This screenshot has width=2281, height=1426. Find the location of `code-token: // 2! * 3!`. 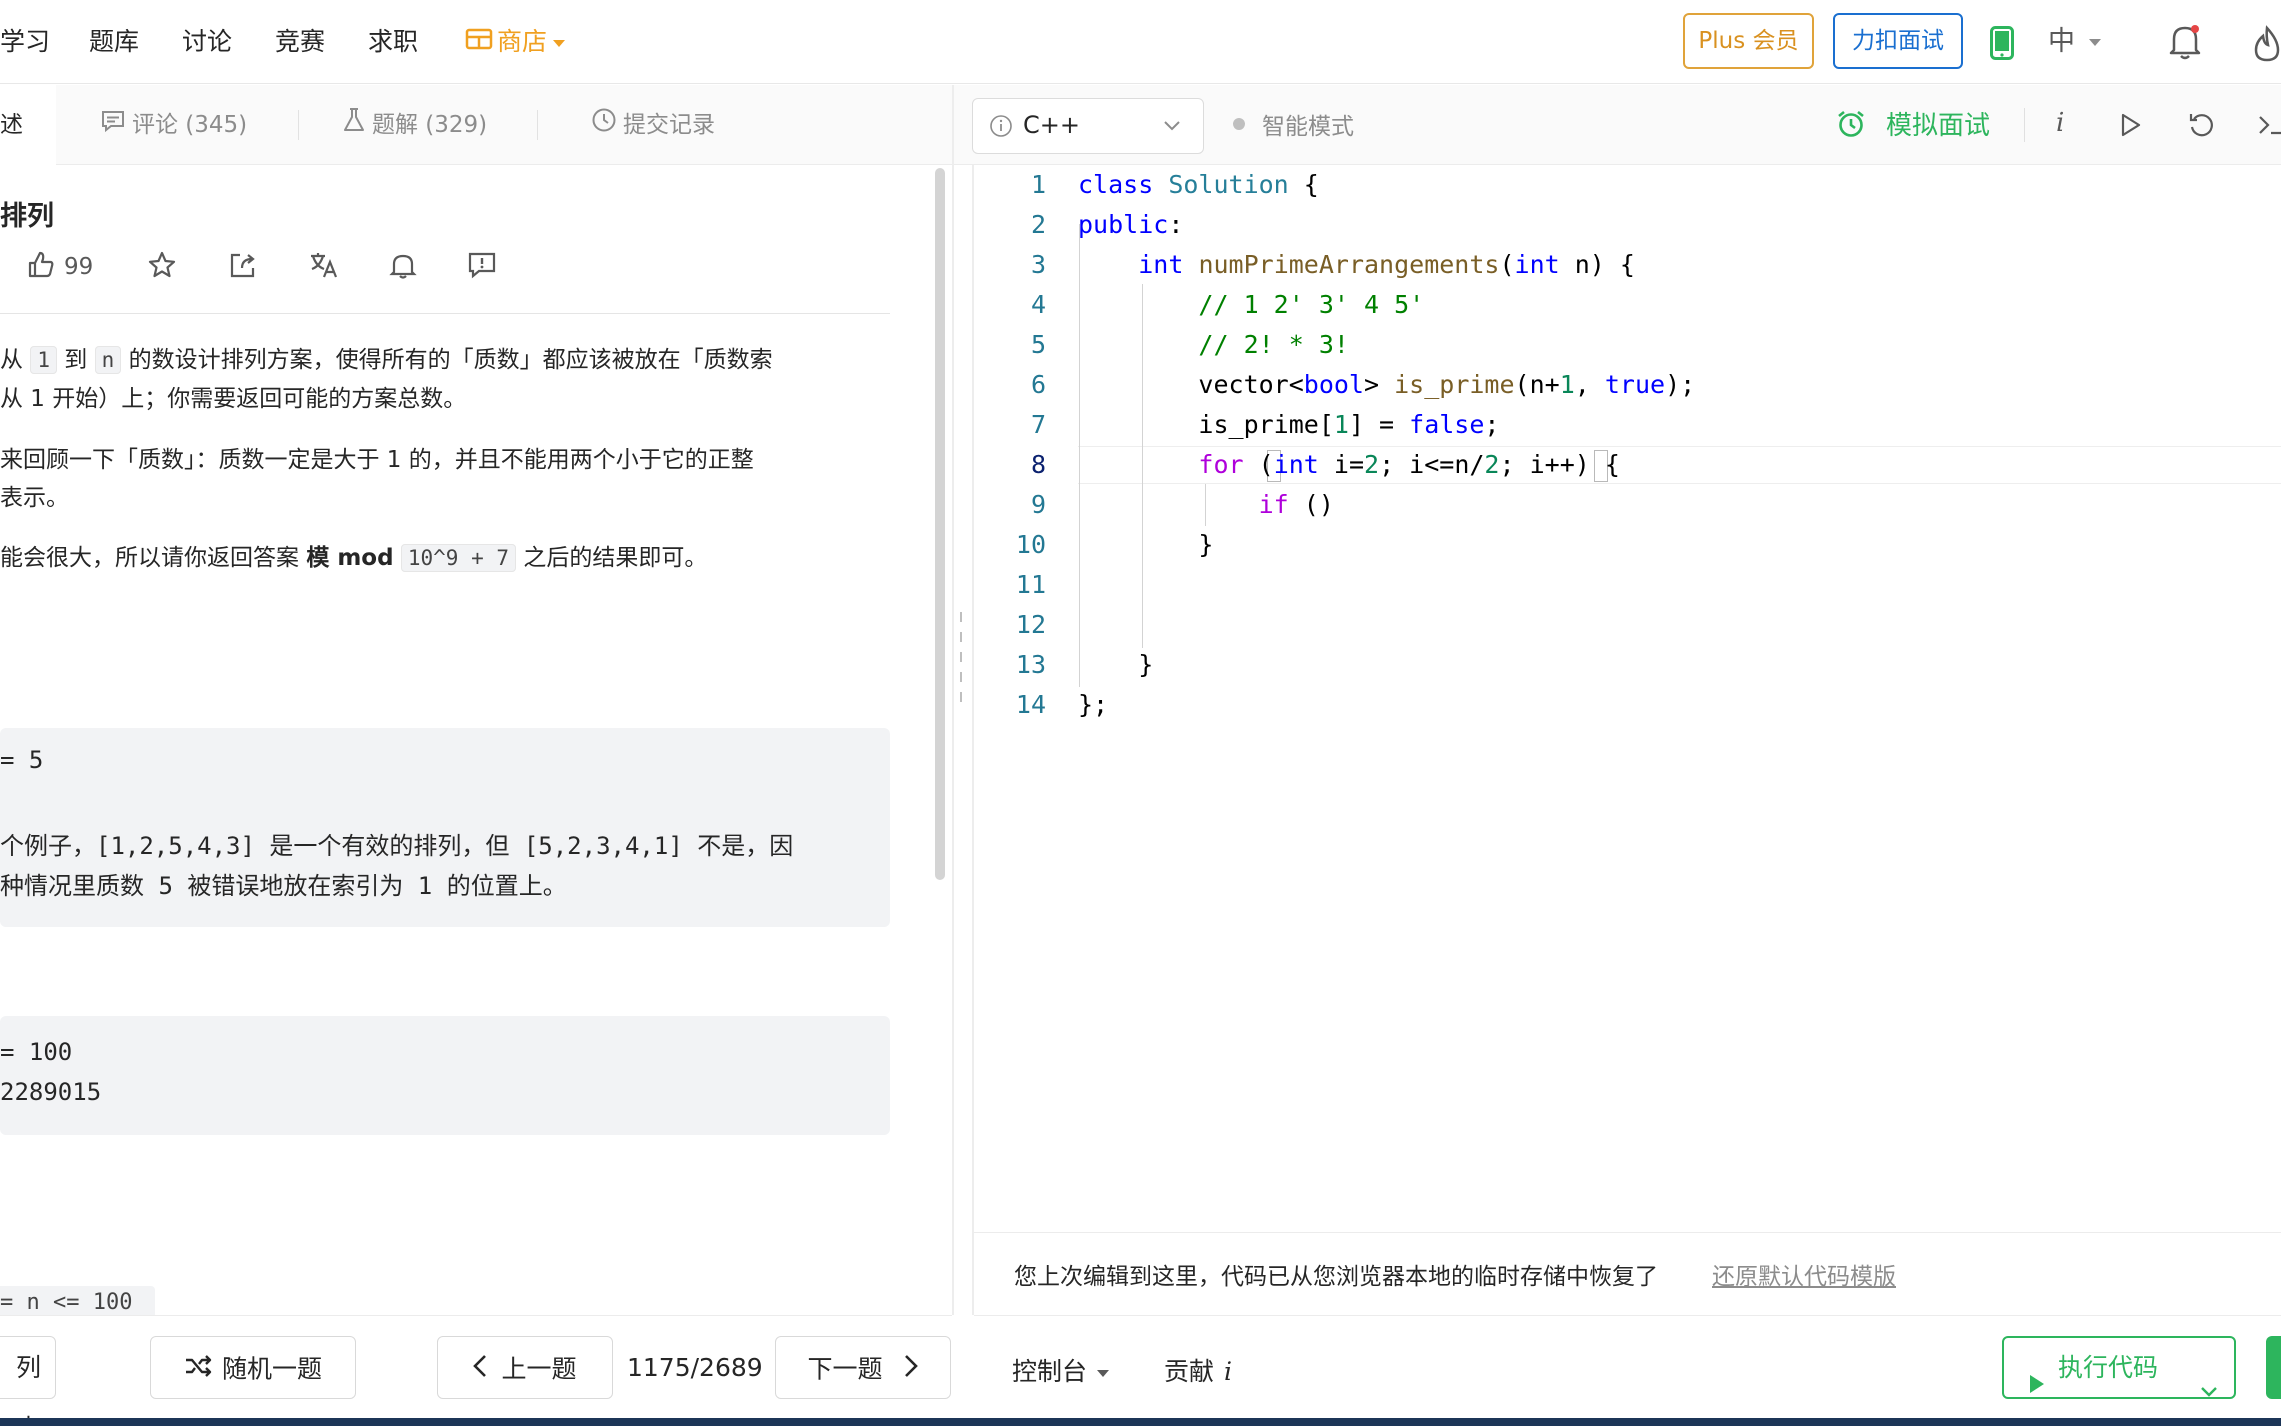

code-token: // 2! * 3! is located at coordinates (1273, 344).